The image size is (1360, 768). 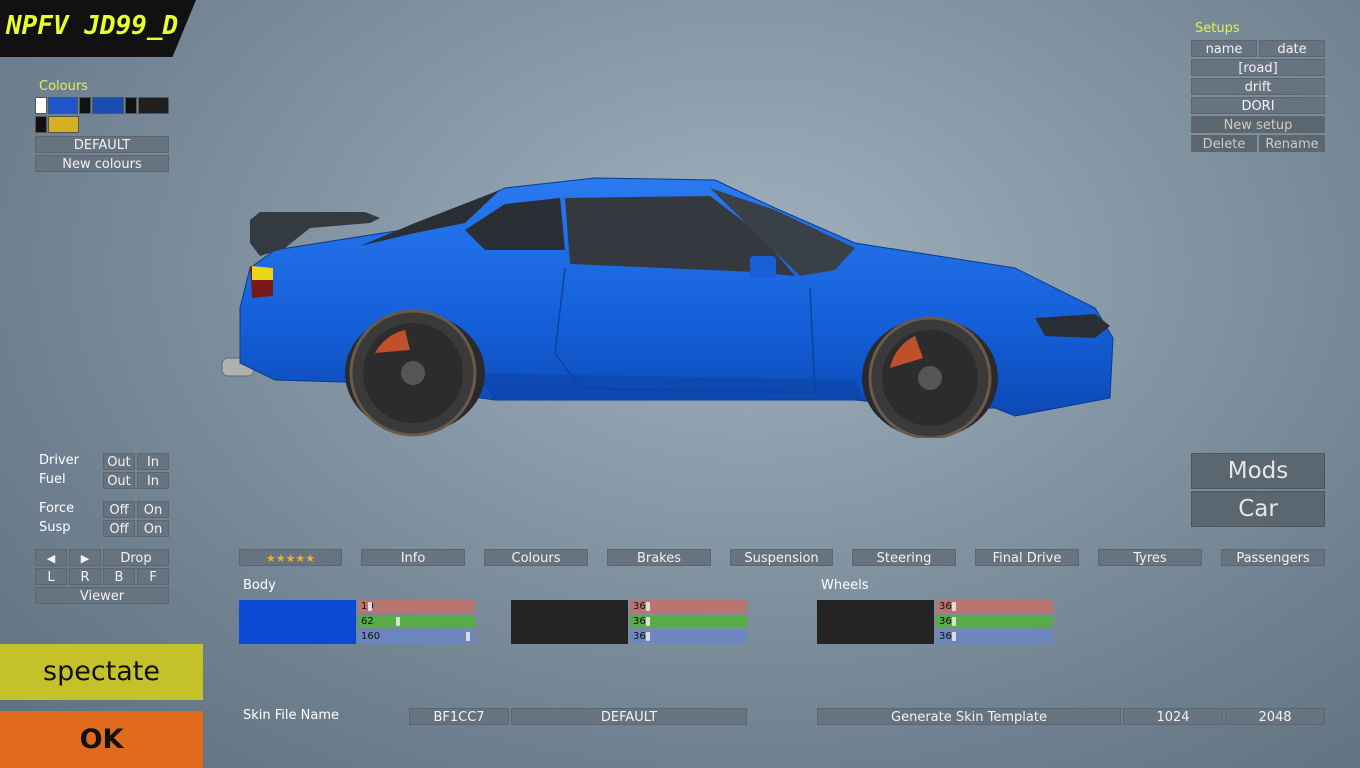 I want to click on front-wheel, so click(x=930, y=377).